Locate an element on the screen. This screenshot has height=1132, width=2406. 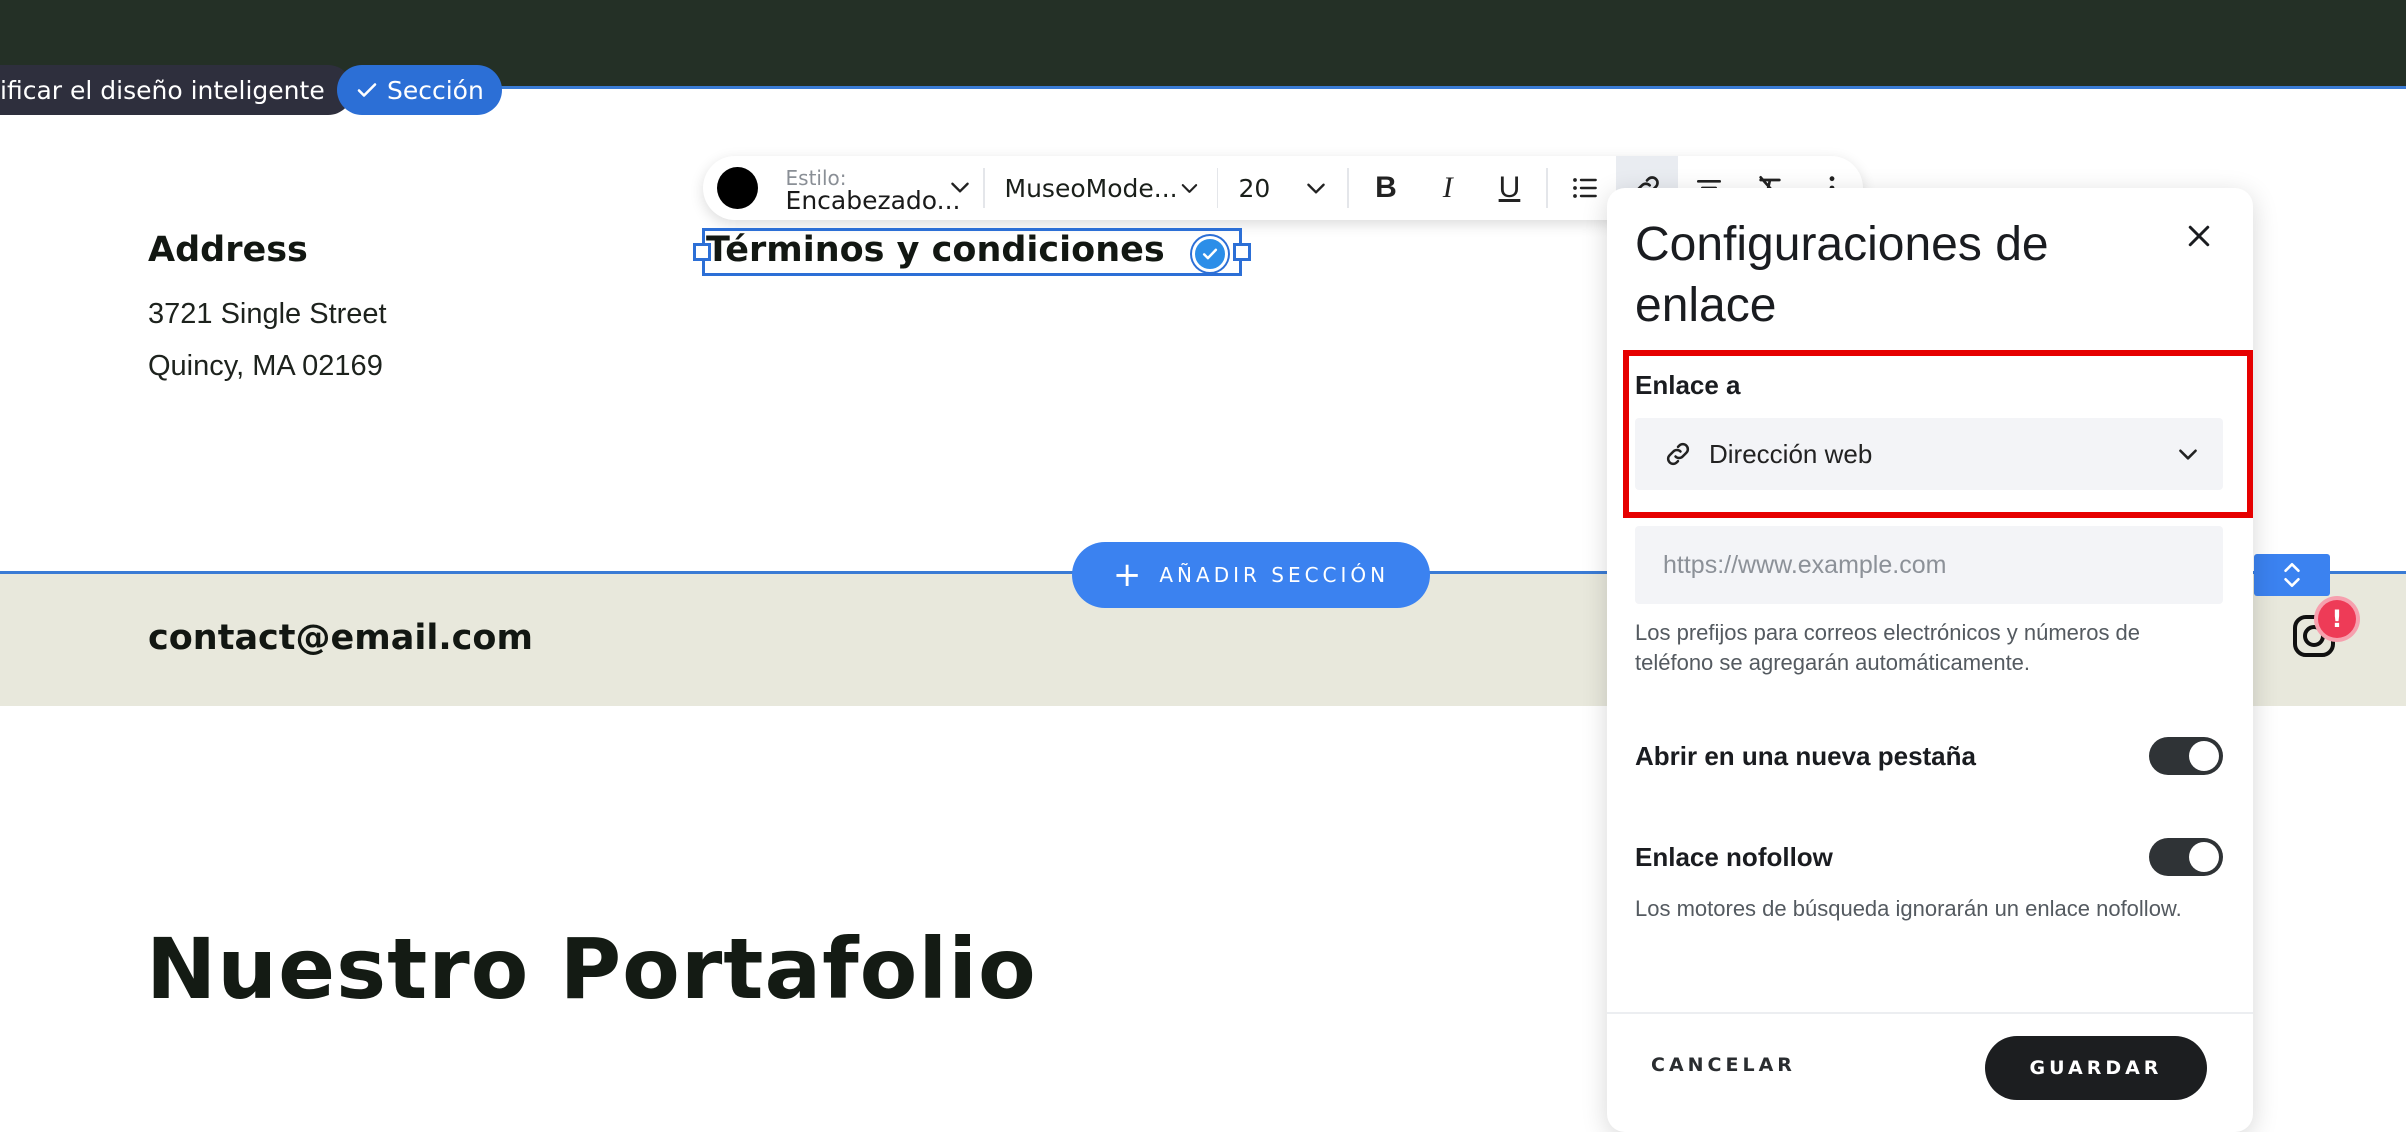
save-label: GUARDAR is located at coordinates (2096, 1068).